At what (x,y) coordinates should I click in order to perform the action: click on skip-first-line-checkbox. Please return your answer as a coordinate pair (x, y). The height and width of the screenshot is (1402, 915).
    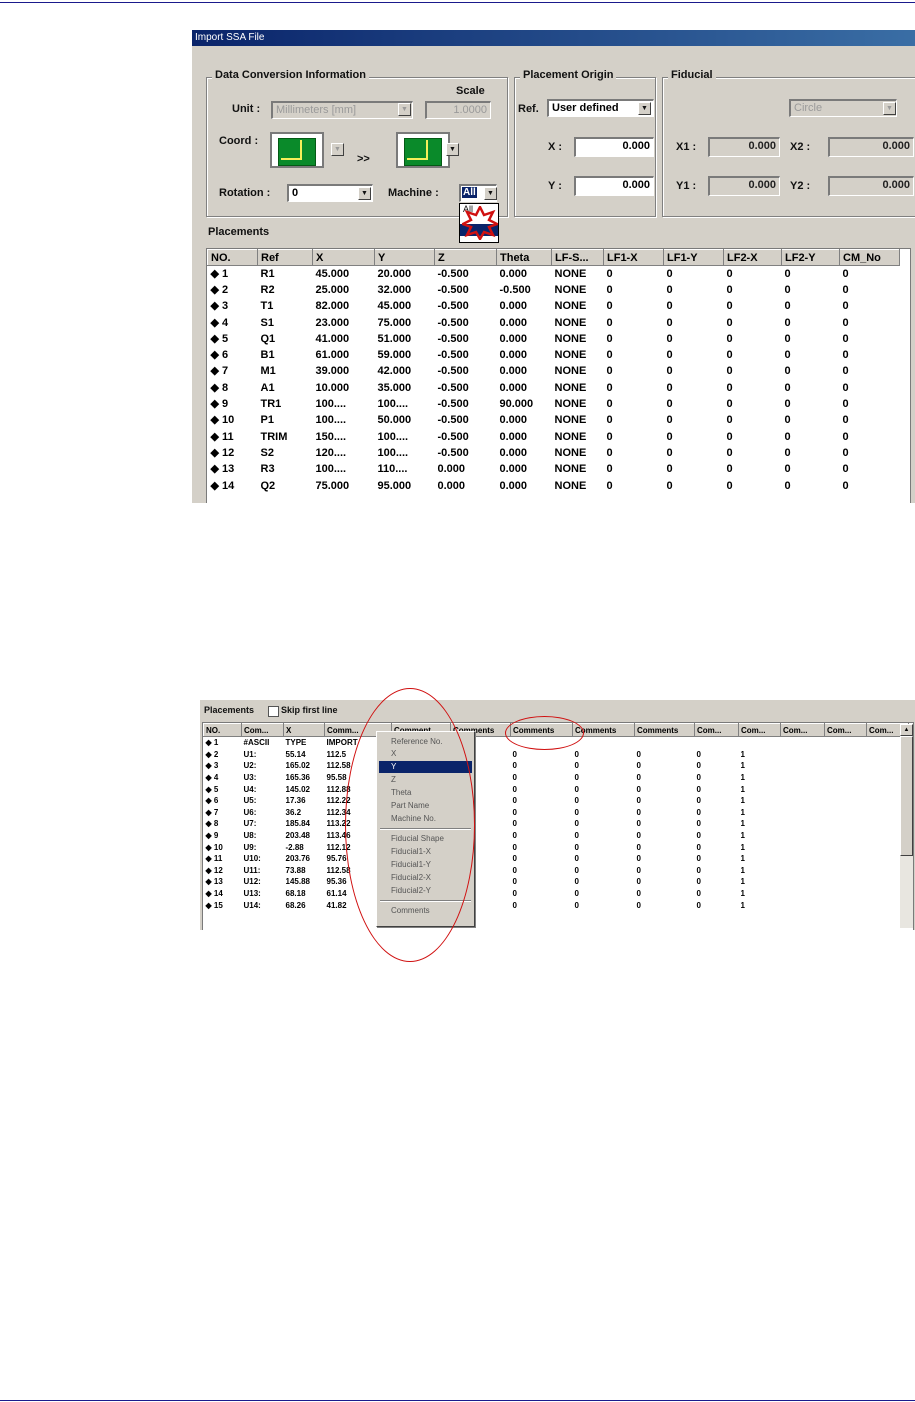
    Looking at the image, I should click on (273, 711).